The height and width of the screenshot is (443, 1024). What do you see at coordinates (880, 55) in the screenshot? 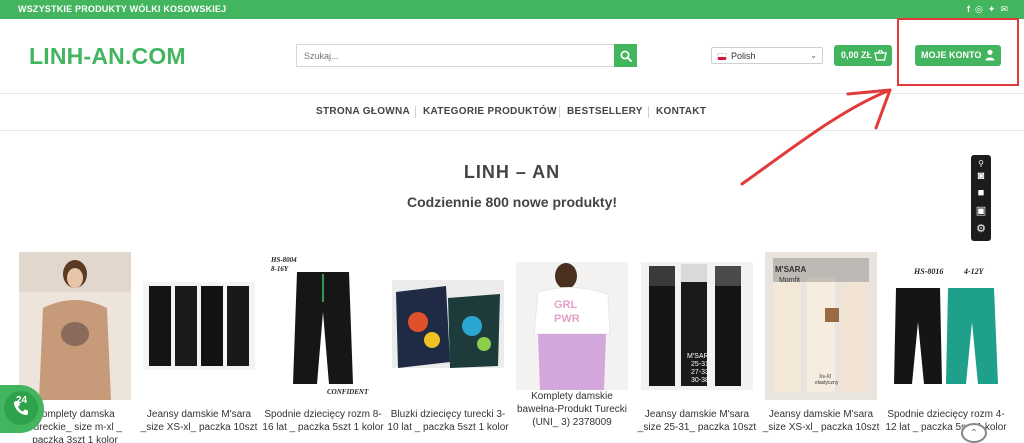
I see `basket-icon` at bounding box center [880, 55].